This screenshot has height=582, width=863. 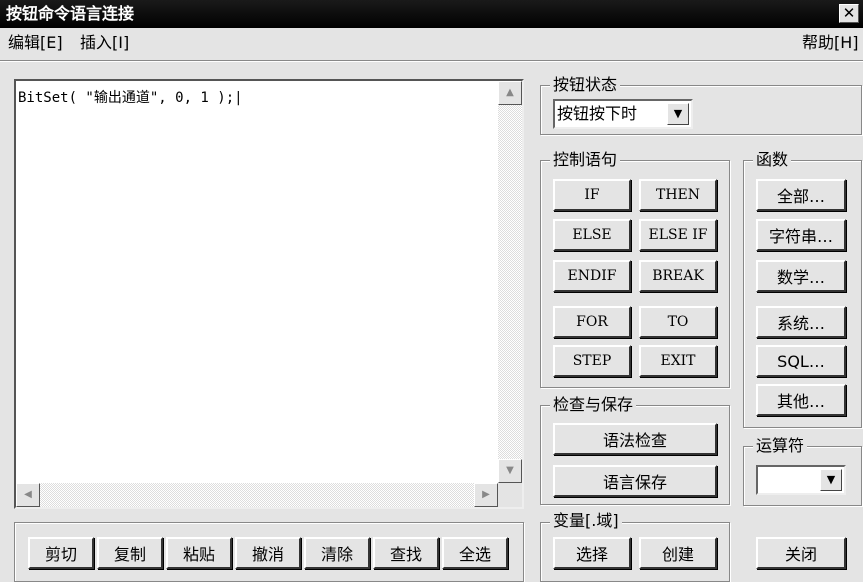 I want to click on close-window-button: ✕, so click(x=849, y=13).